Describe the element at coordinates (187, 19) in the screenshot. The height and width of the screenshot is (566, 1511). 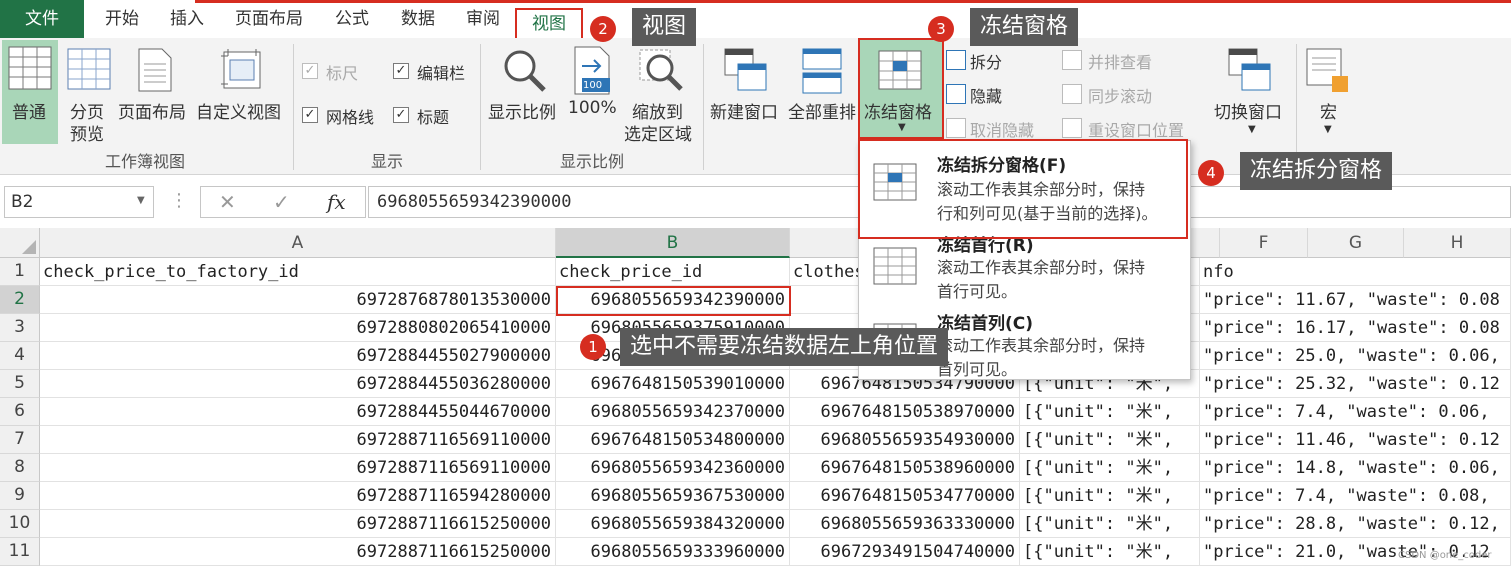
I see `tab-insert: 插入` at that location.